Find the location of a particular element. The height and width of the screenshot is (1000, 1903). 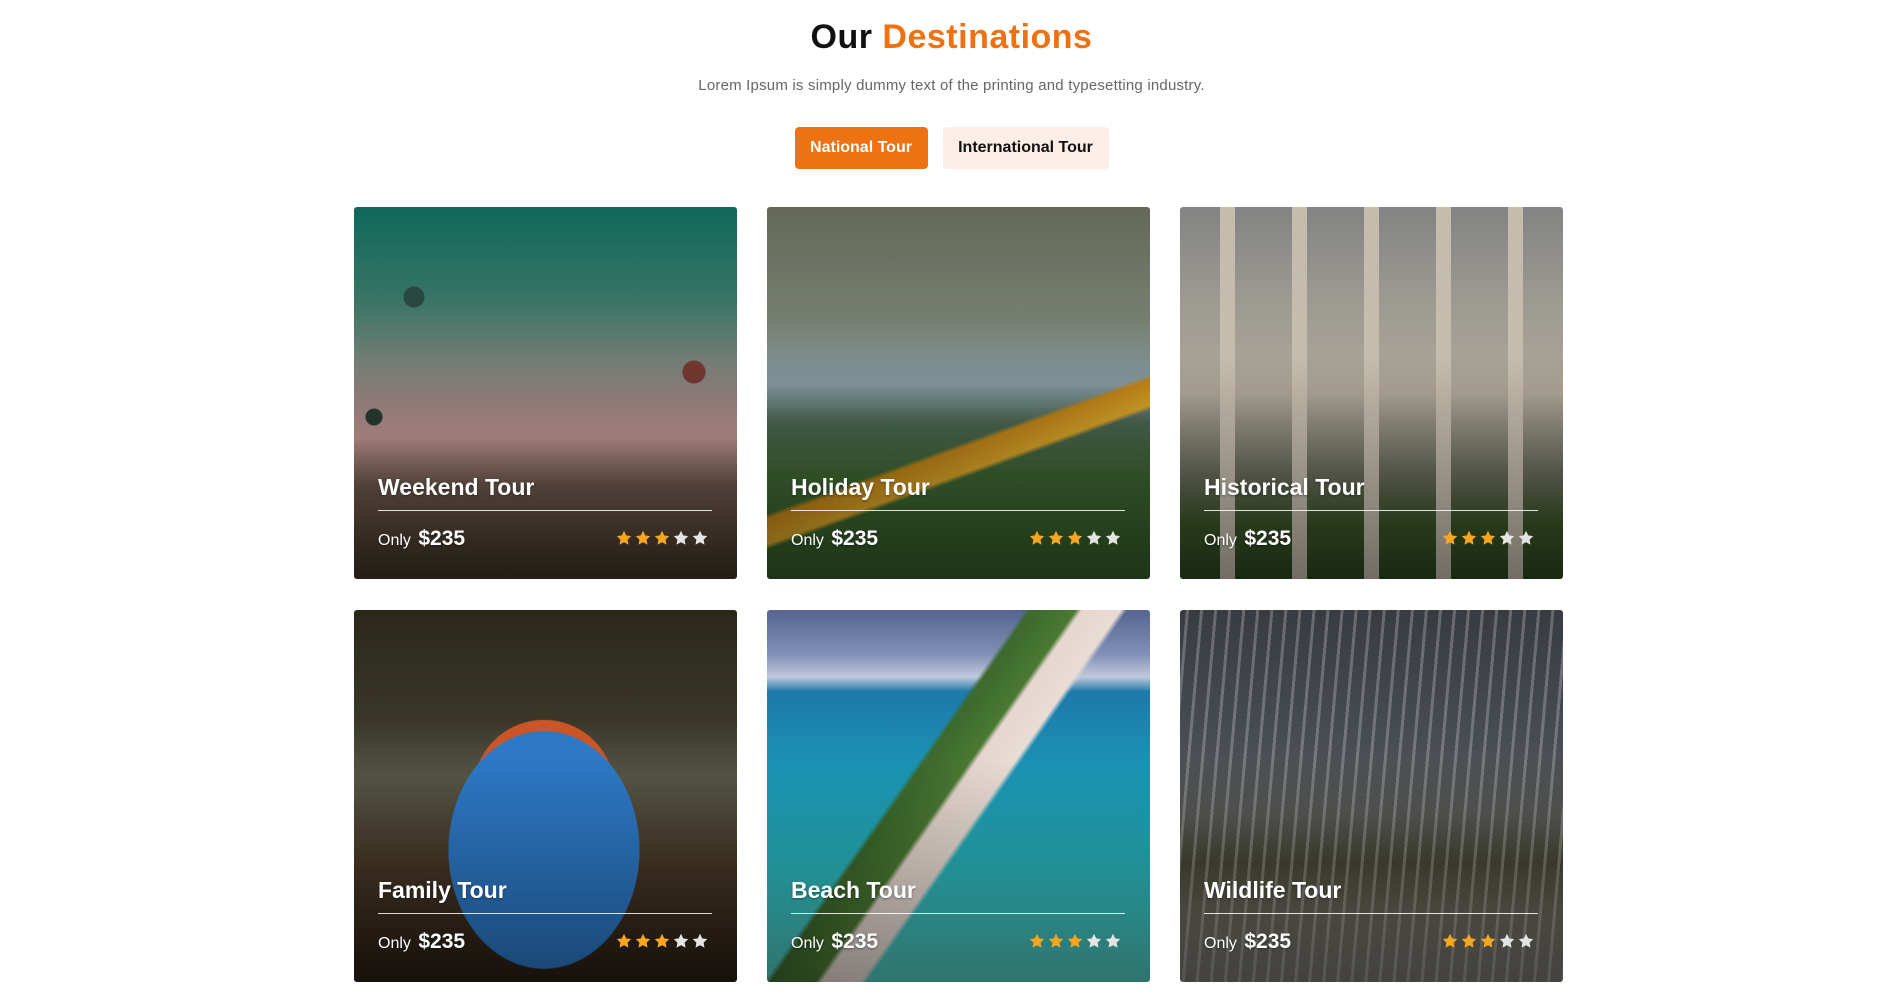

tour-card-holiday: Holiday Tour Only $235 is located at coordinates (958, 393).